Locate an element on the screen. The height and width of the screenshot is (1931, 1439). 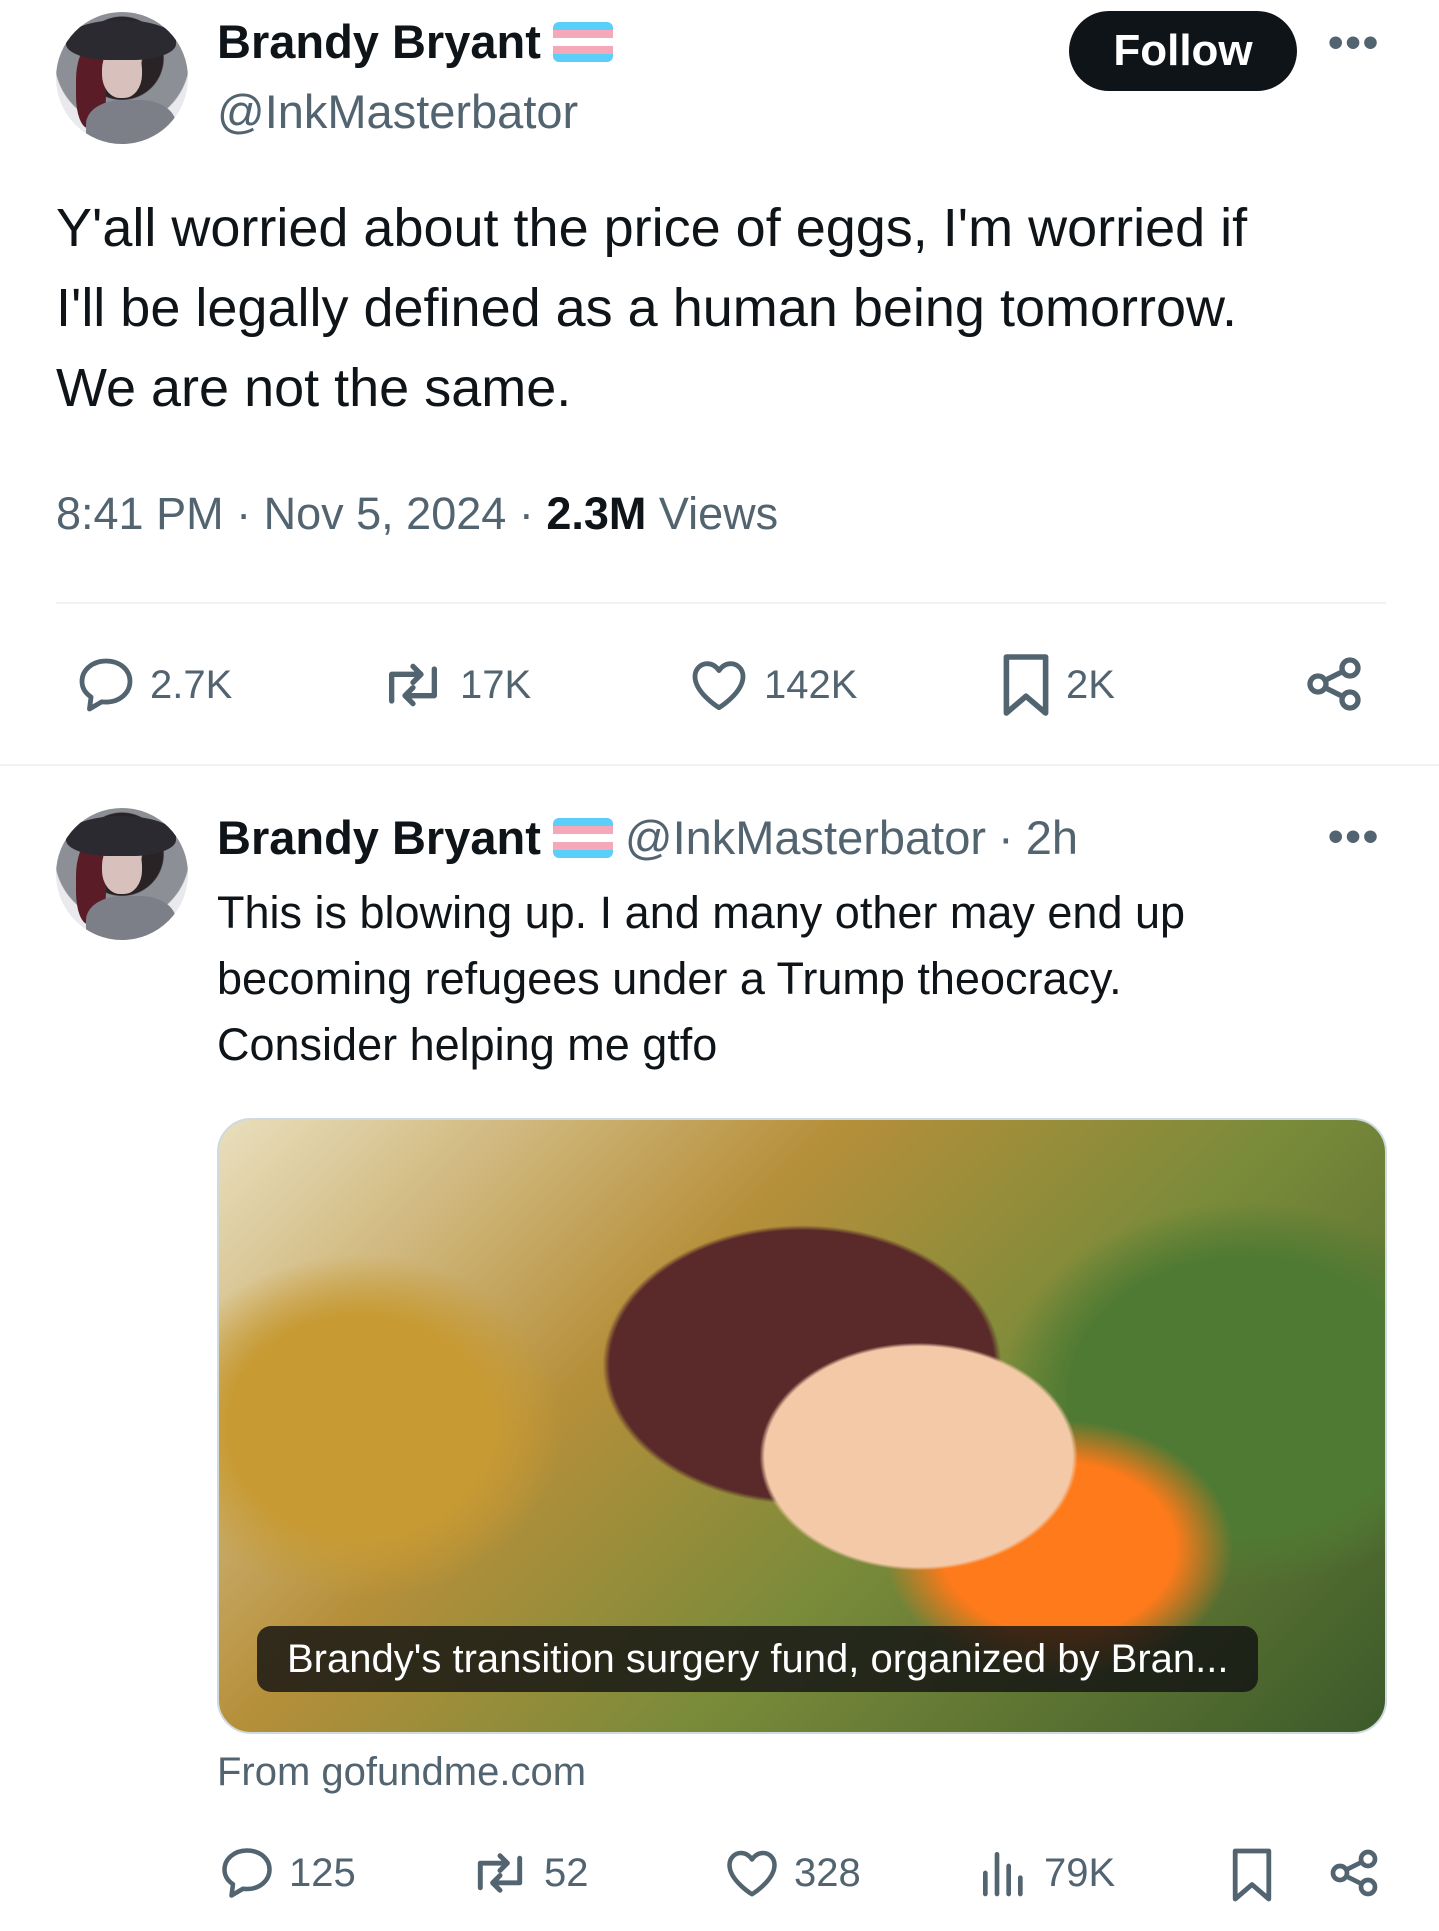
link-card-source: From gofundme.com is located at coordinates (401, 1772).